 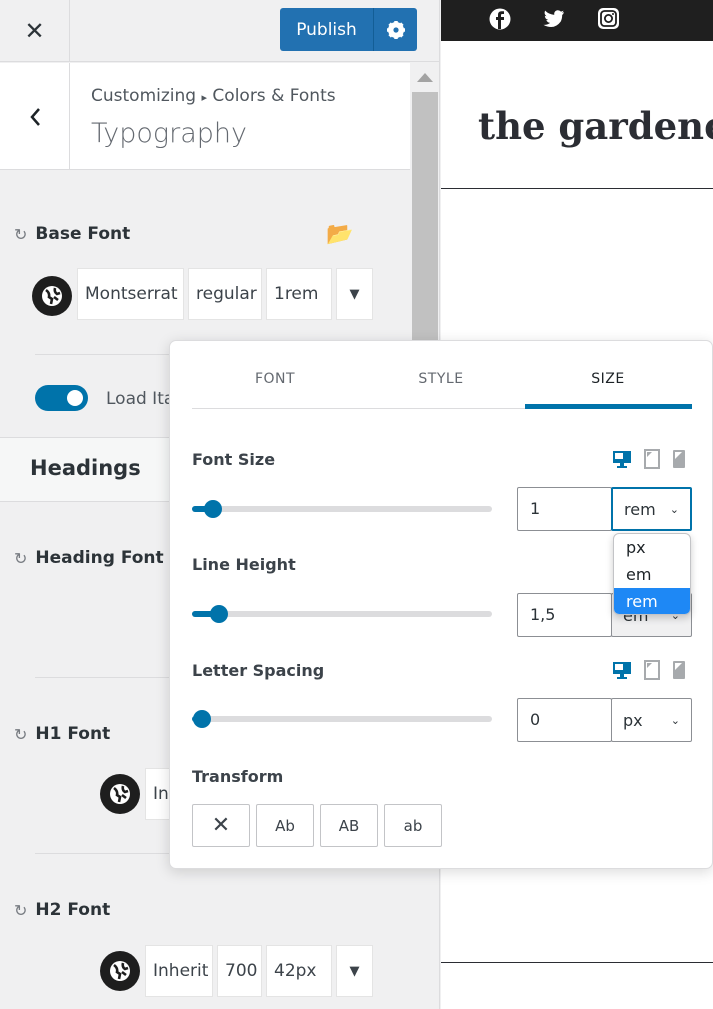 What do you see at coordinates (85, 468) in the screenshot?
I see `headings-title: Headings` at bounding box center [85, 468].